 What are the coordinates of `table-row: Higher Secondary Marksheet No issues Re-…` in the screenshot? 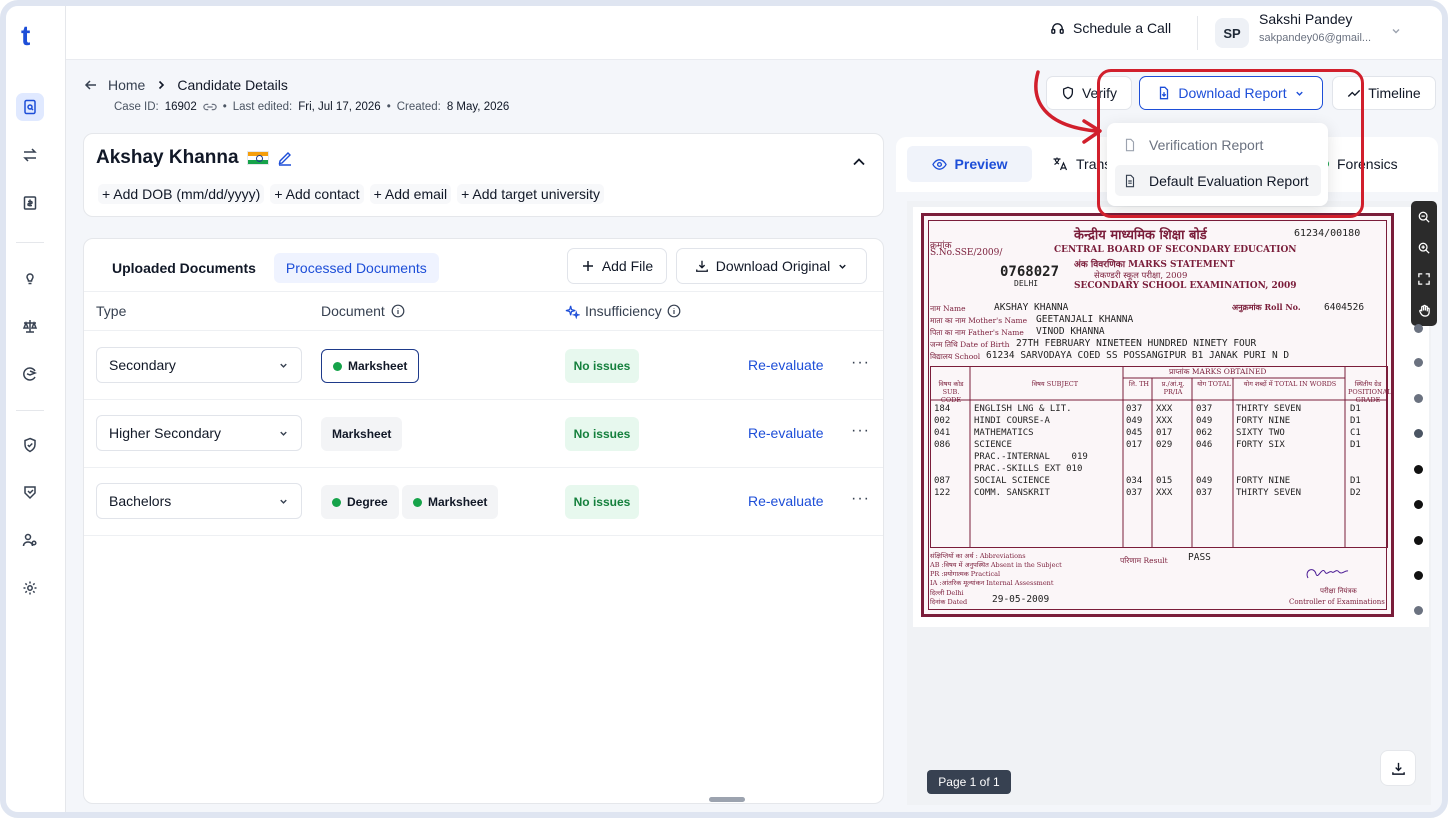 It's located at (483, 434).